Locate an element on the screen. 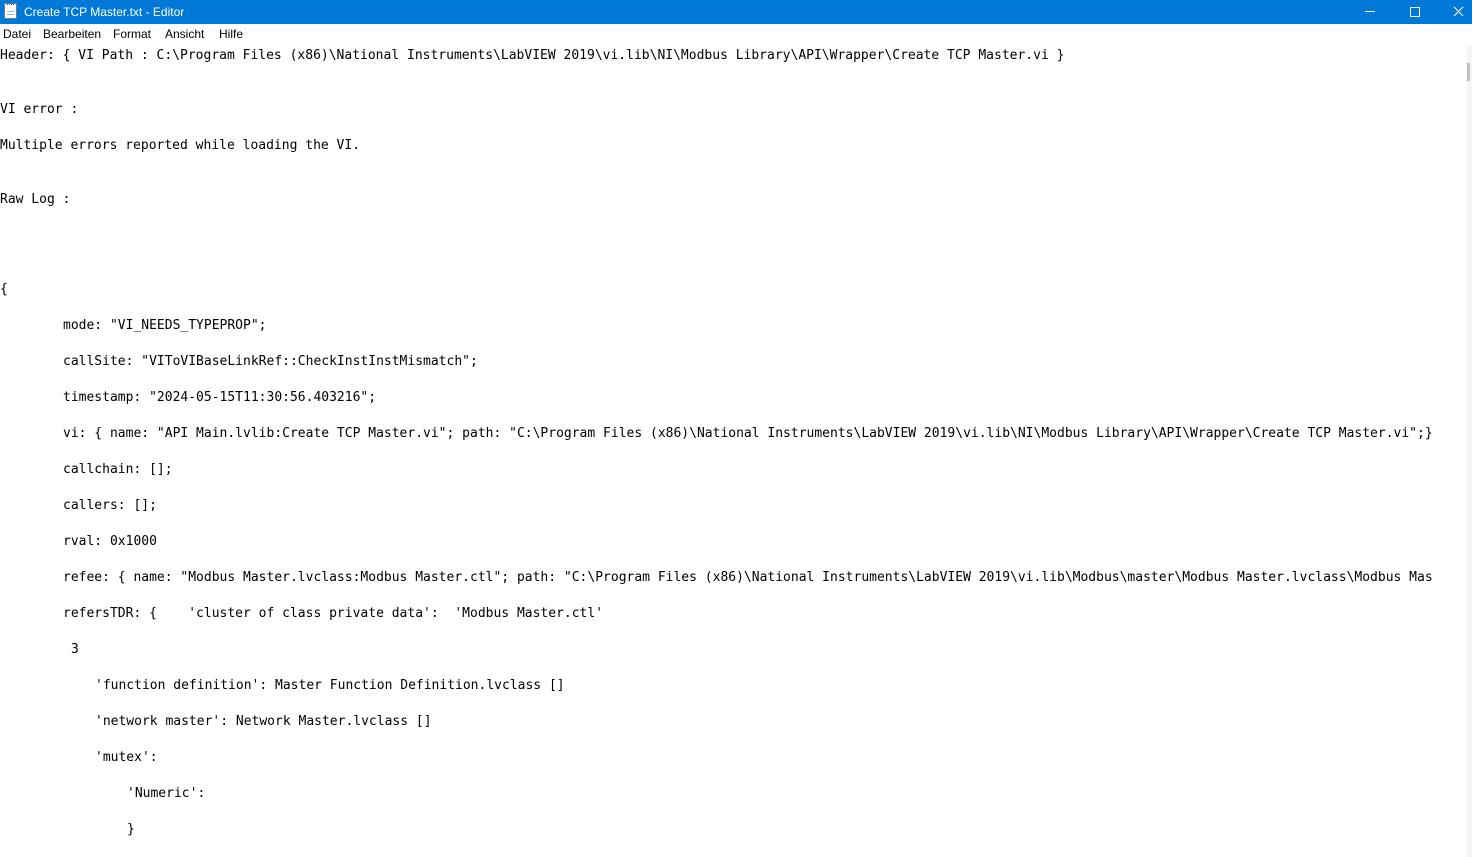  close-icon is located at coordinates (1458, 11).